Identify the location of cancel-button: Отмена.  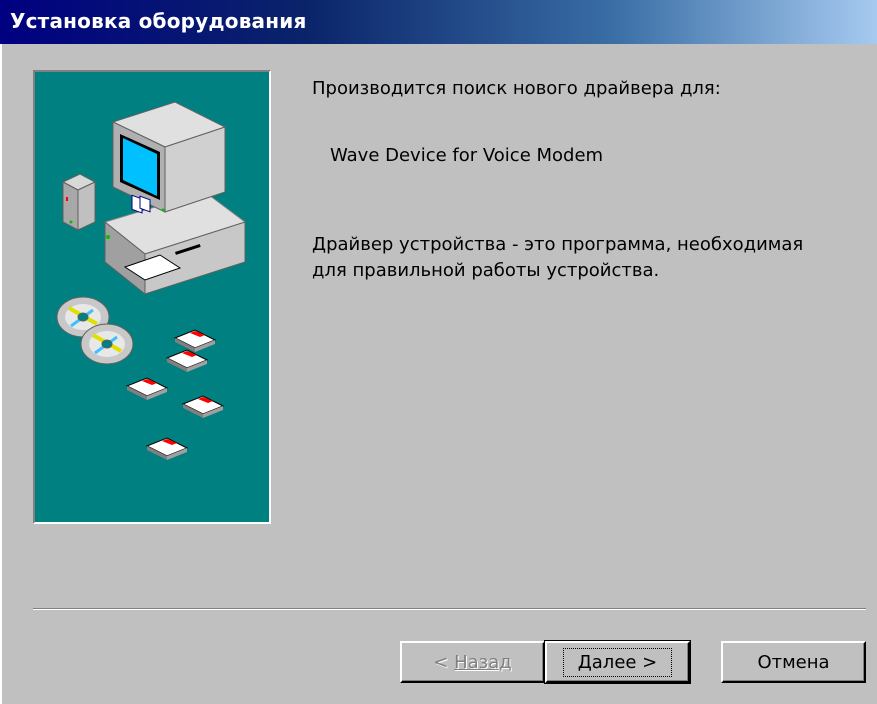
(793, 662).